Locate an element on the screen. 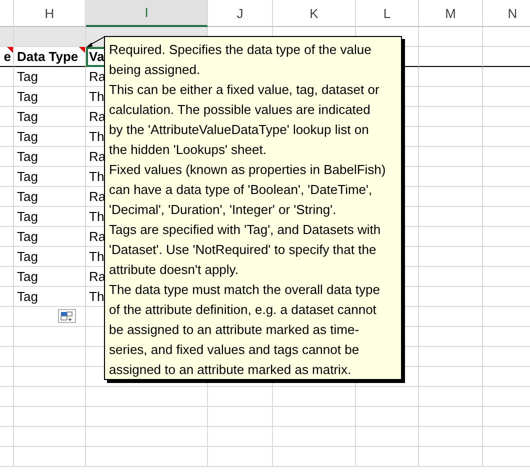  paste-options-icon is located at coordinates (67, 316).